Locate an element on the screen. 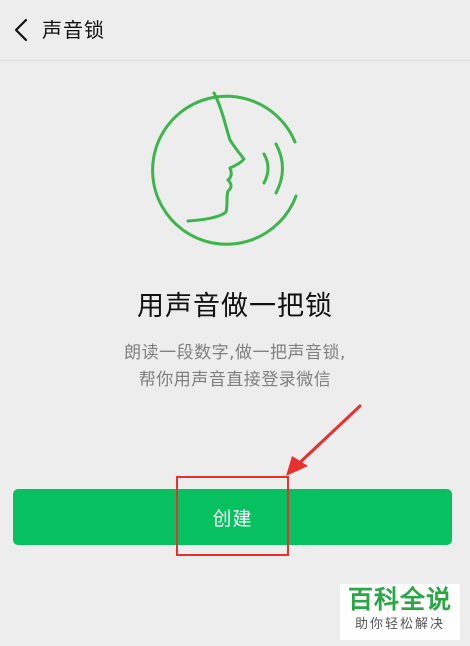 The height and width of the screenshot is (646, 470). page-title: 声音锁 is located at coordinates (73, 30).